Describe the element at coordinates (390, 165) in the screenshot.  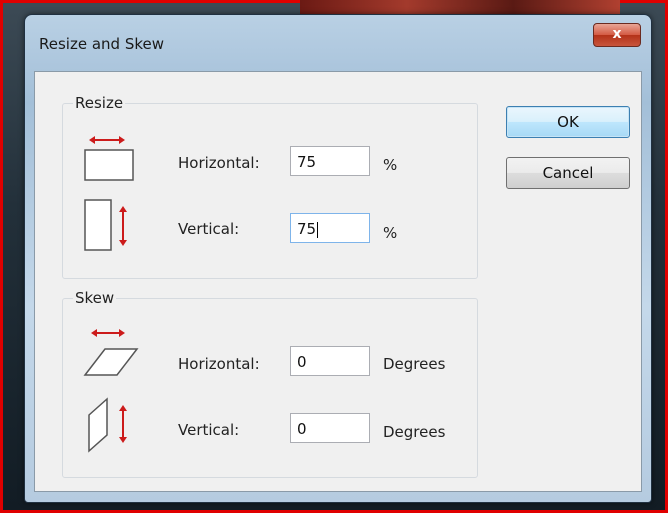
I see `resize-horizontal-unit: %` at that location.